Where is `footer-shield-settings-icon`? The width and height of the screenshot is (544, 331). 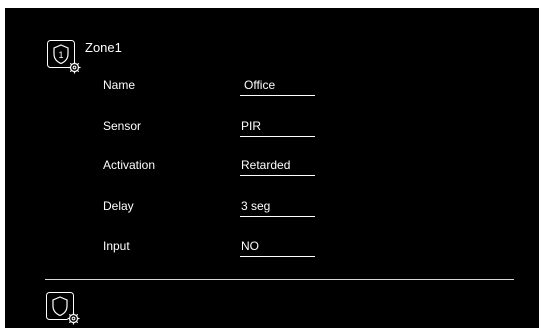
footer-shield-settings-icon is located at coordinates (64, 309).